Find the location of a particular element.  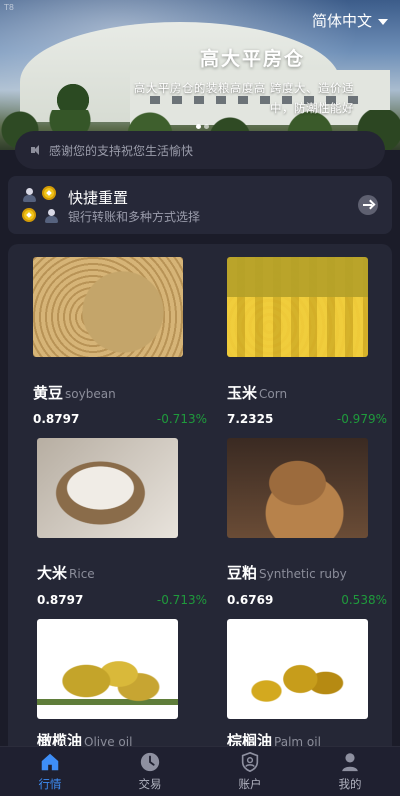

shield-user-icon is located at coordinates (250, 762).